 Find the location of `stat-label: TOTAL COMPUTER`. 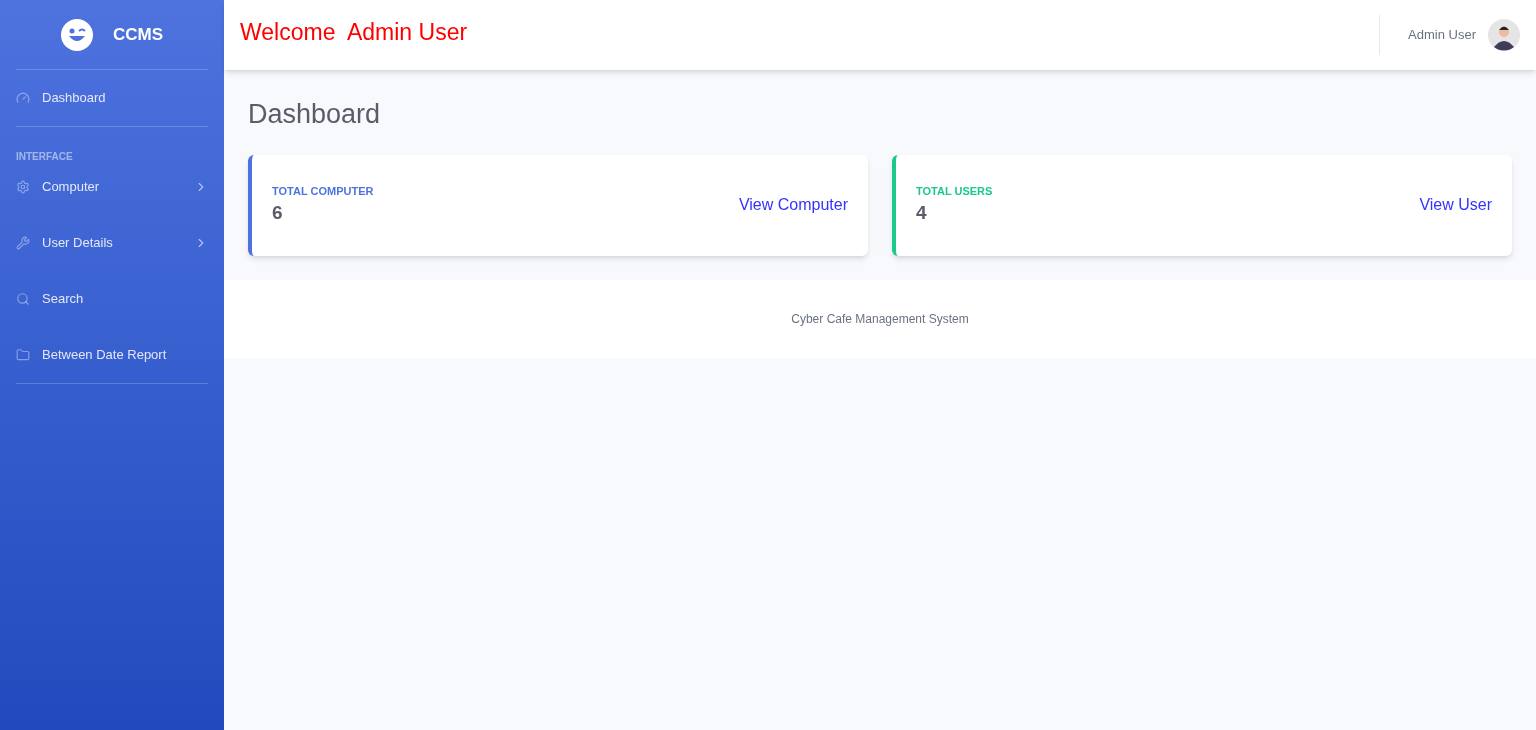

stat-label: TOTAL COMPUTER is located at coordinates (323, 191).